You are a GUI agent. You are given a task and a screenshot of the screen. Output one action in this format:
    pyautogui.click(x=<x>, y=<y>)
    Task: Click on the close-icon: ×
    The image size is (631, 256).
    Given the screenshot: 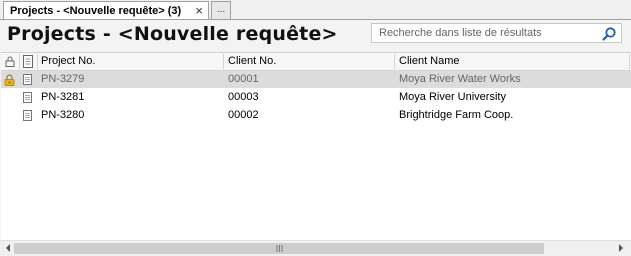 What is the action you would take?
    pyautogui.click(x=199, y=10)
    